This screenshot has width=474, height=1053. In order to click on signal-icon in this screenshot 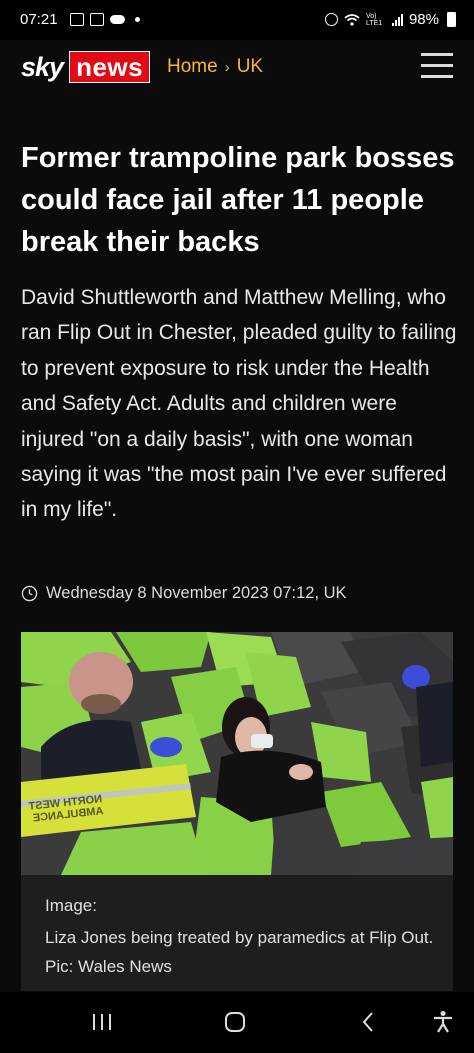, I will do `click(397, 19)`.